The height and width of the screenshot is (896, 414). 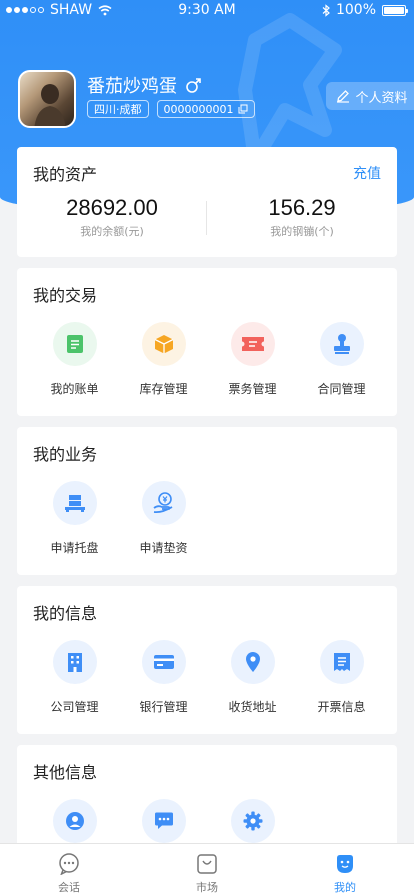 I want to click on bottom-tab-bar: 会话 市场 我的, so click(x=207, y=869).